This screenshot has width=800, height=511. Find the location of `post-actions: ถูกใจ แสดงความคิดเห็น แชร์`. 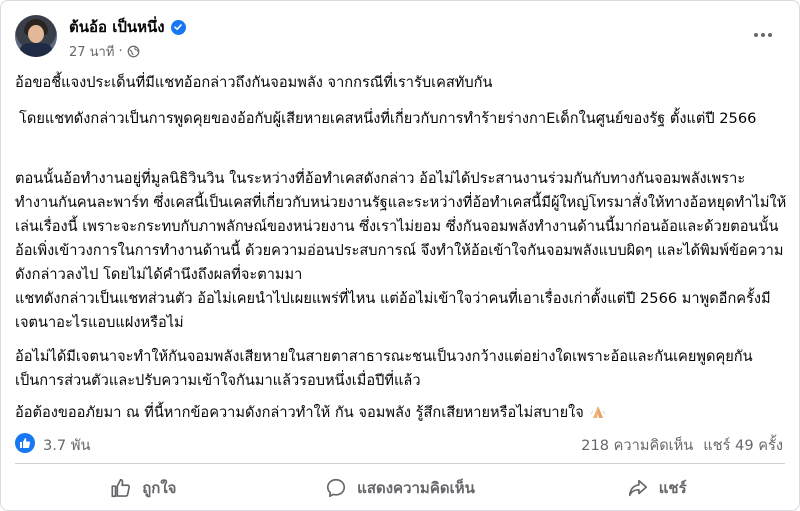

post-actions: ถูกใจ แสดงความคิดเห็น แชร์ is located at coordinates (400, 488).